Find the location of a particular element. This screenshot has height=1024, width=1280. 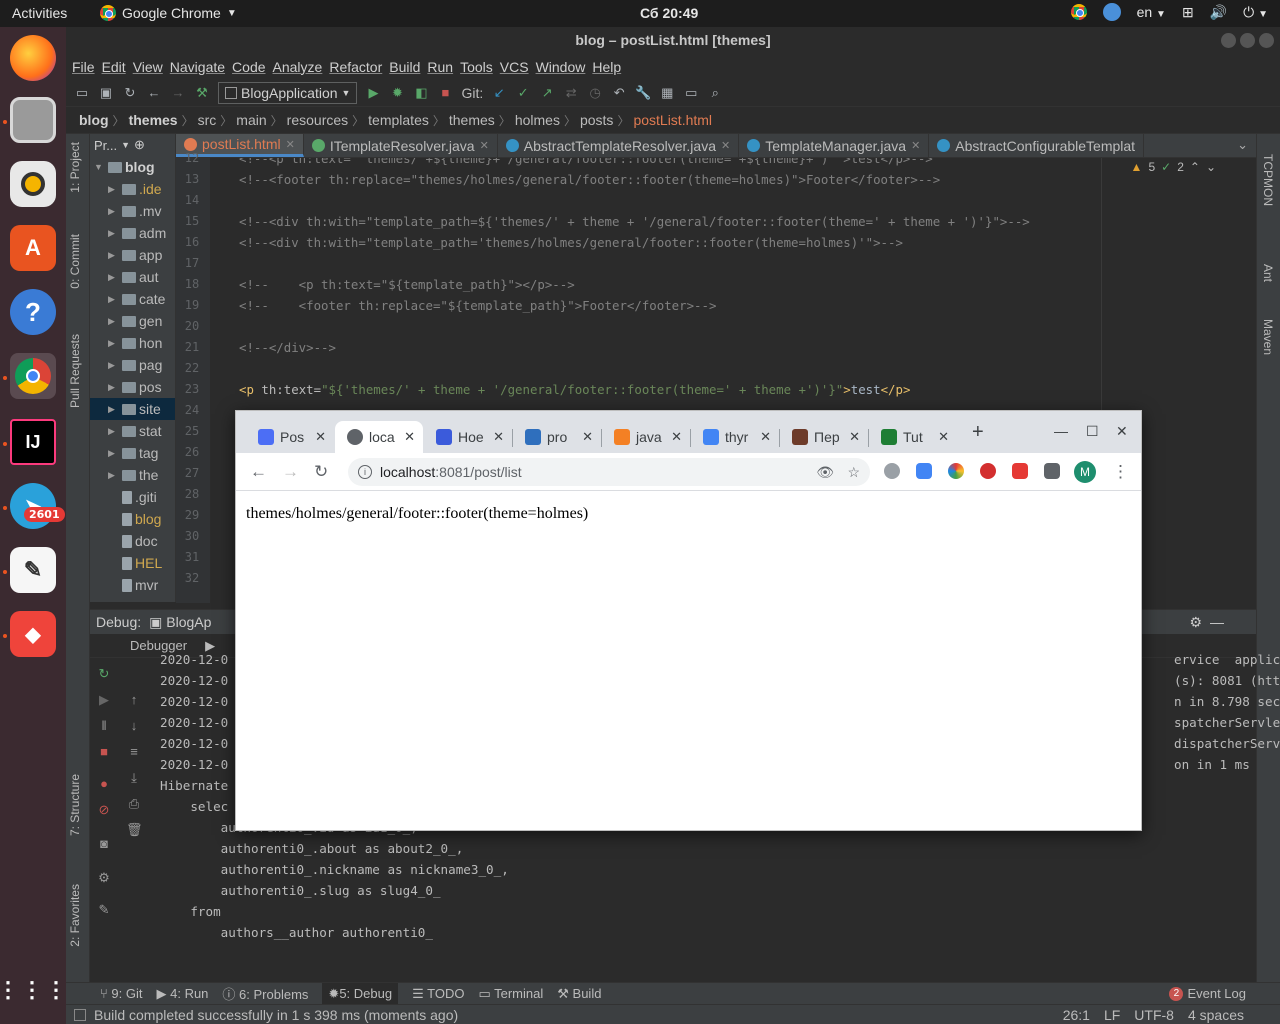

search-icon: ⌕ is located at coordinates (715, 93).